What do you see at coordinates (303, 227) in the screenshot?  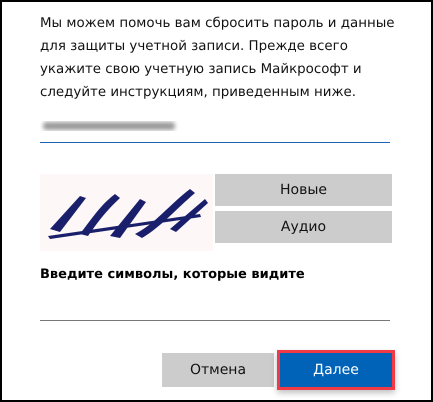 I see `captcha-option-button: Аудио` at bounding box center [303, 227].